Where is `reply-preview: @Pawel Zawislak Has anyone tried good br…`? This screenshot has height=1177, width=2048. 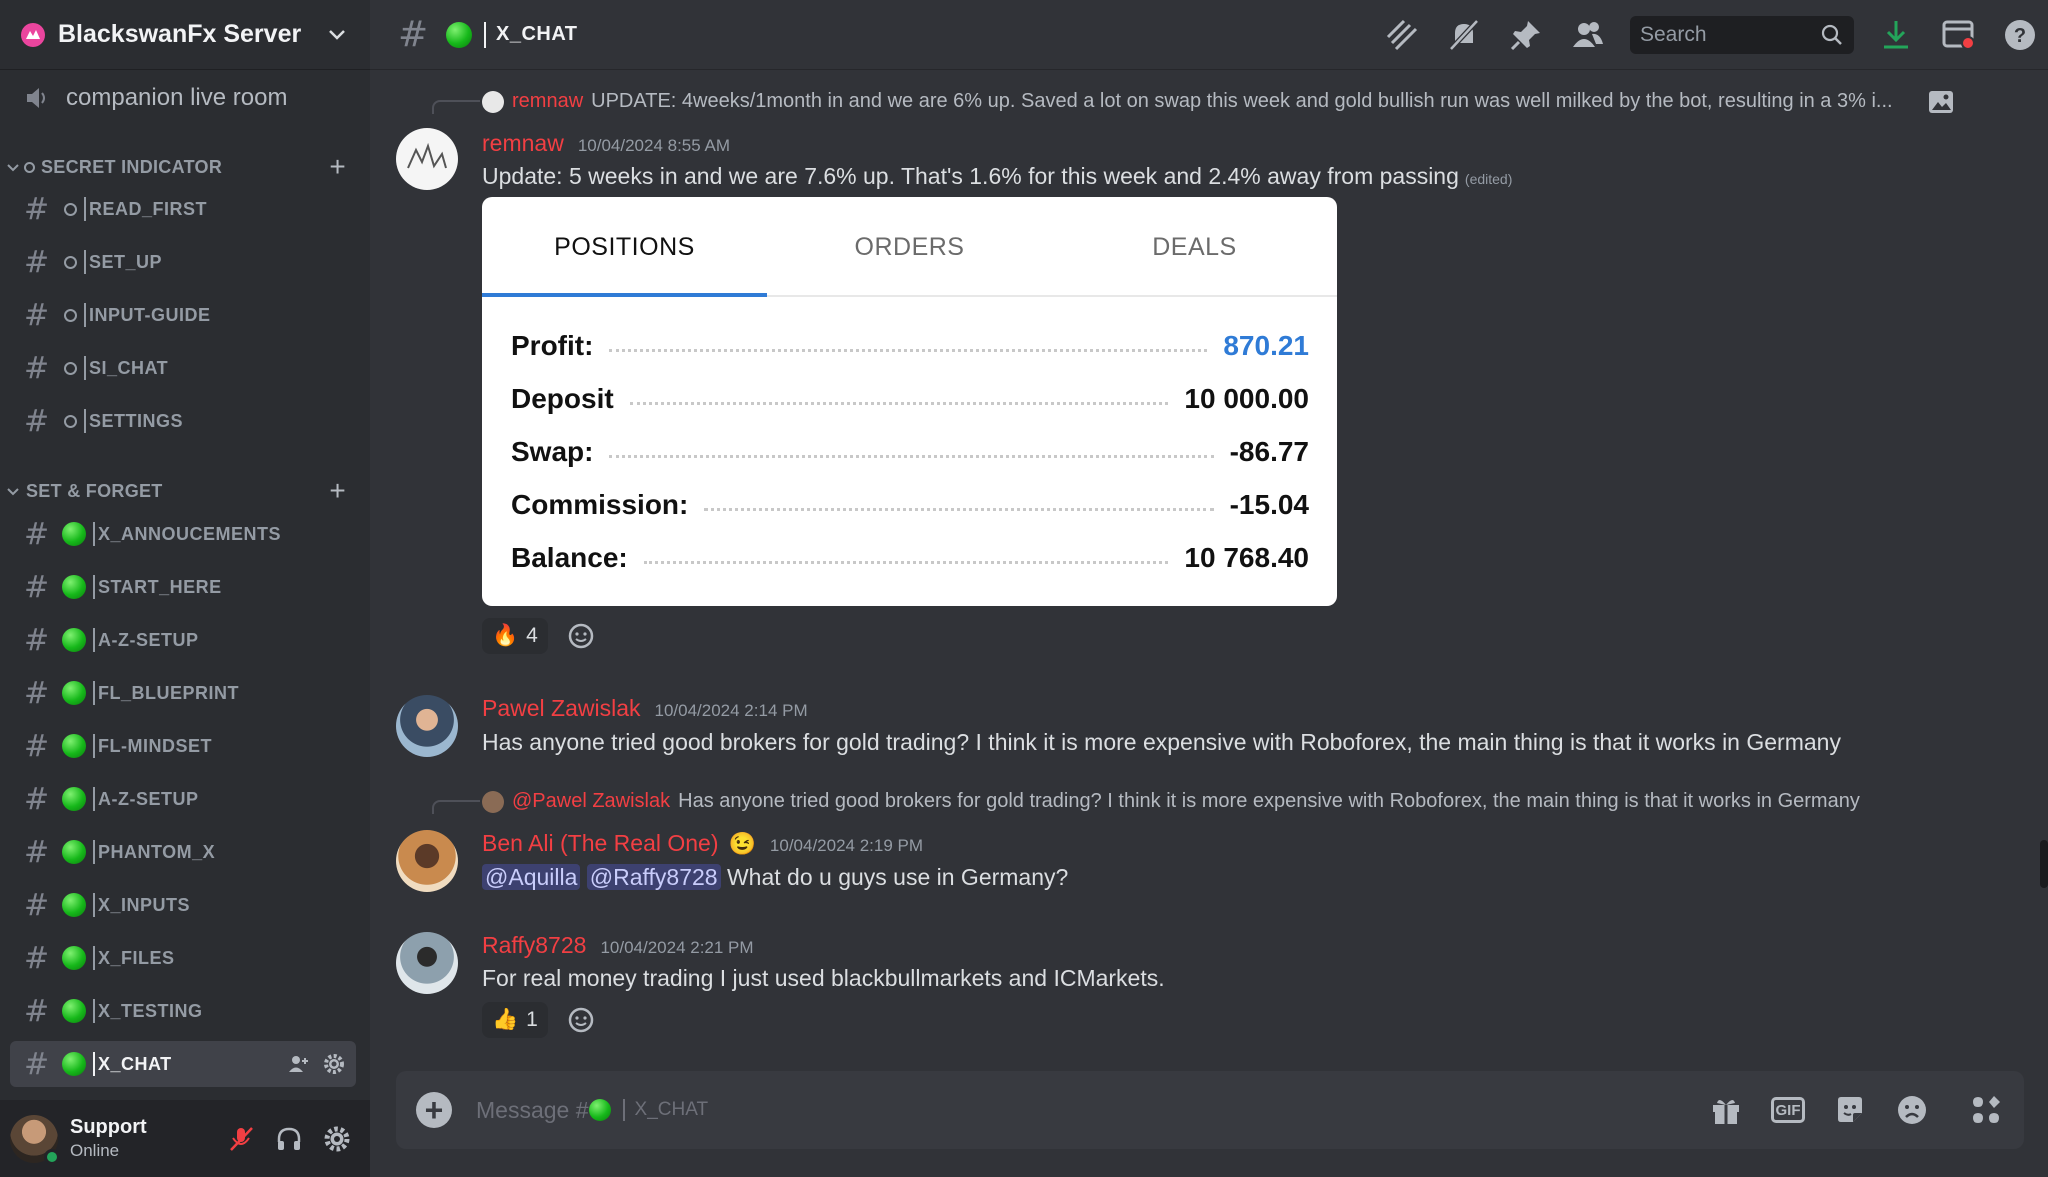
reply-preview: @Pawel Zawislak Has anyone tried good br… is located at coordinates (1207, 801).